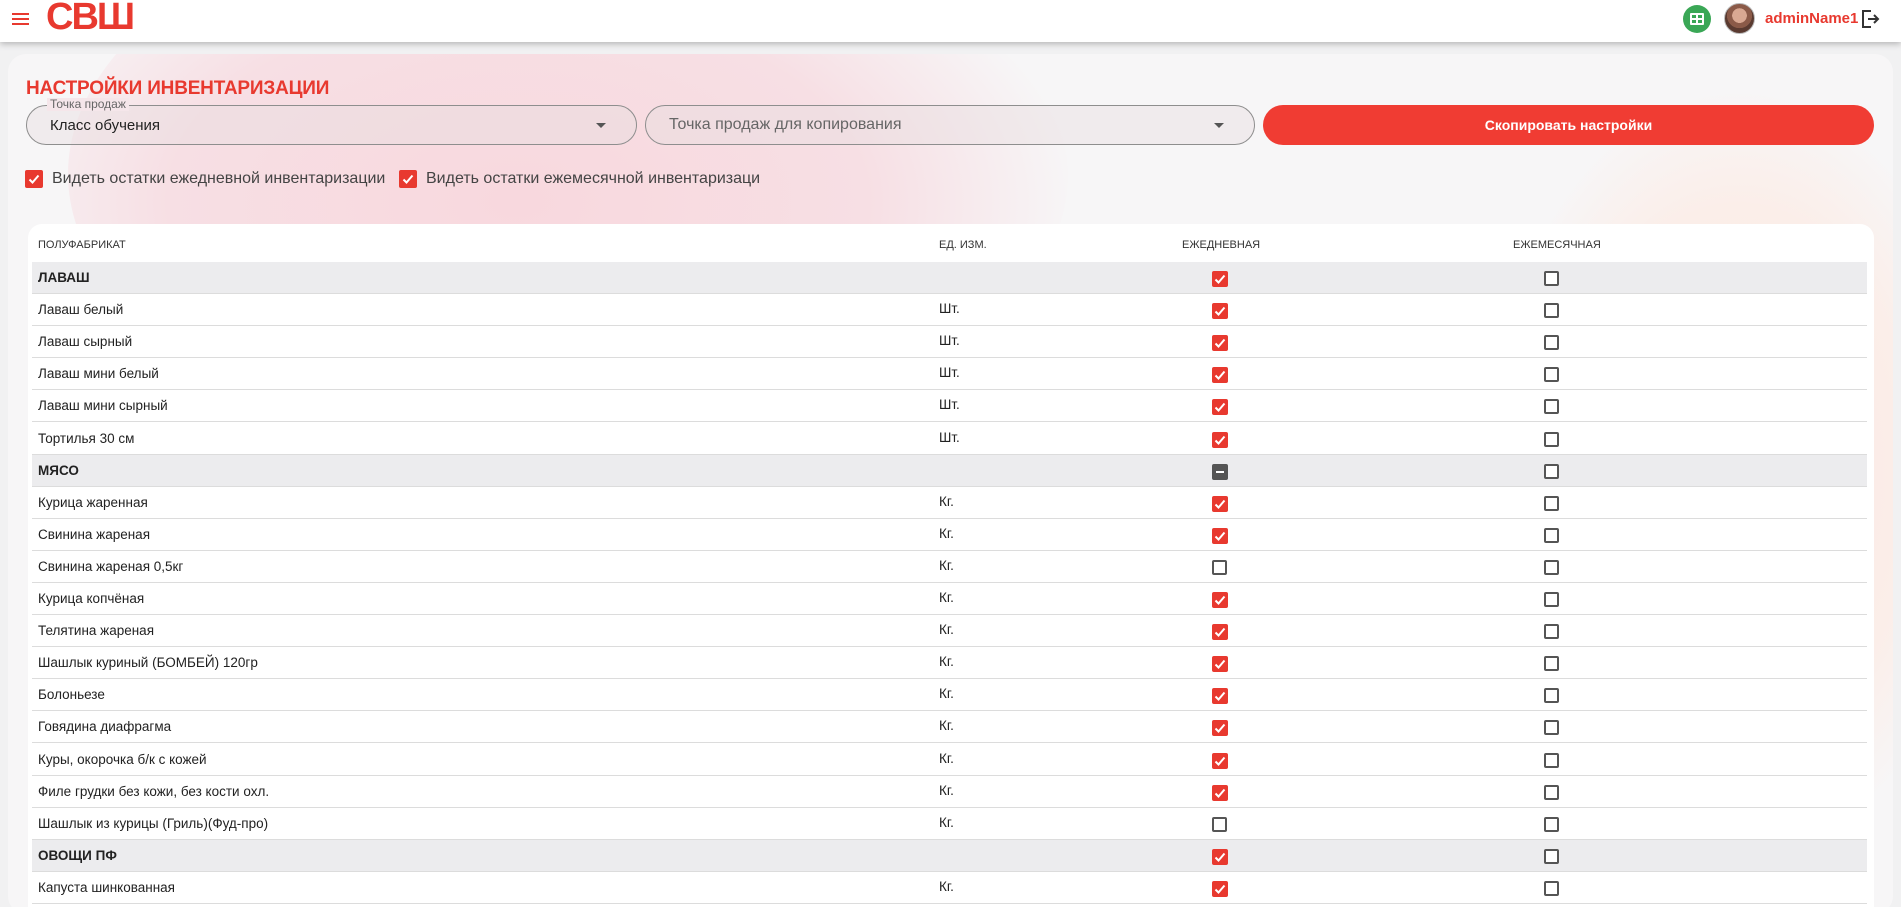 The width and height of the screenshot is (1901, 907). What do you see at coordinates (86, 438) in the screenshot?
I see `row-name: Тортилья 30 см` at bounding box center [86, 438].